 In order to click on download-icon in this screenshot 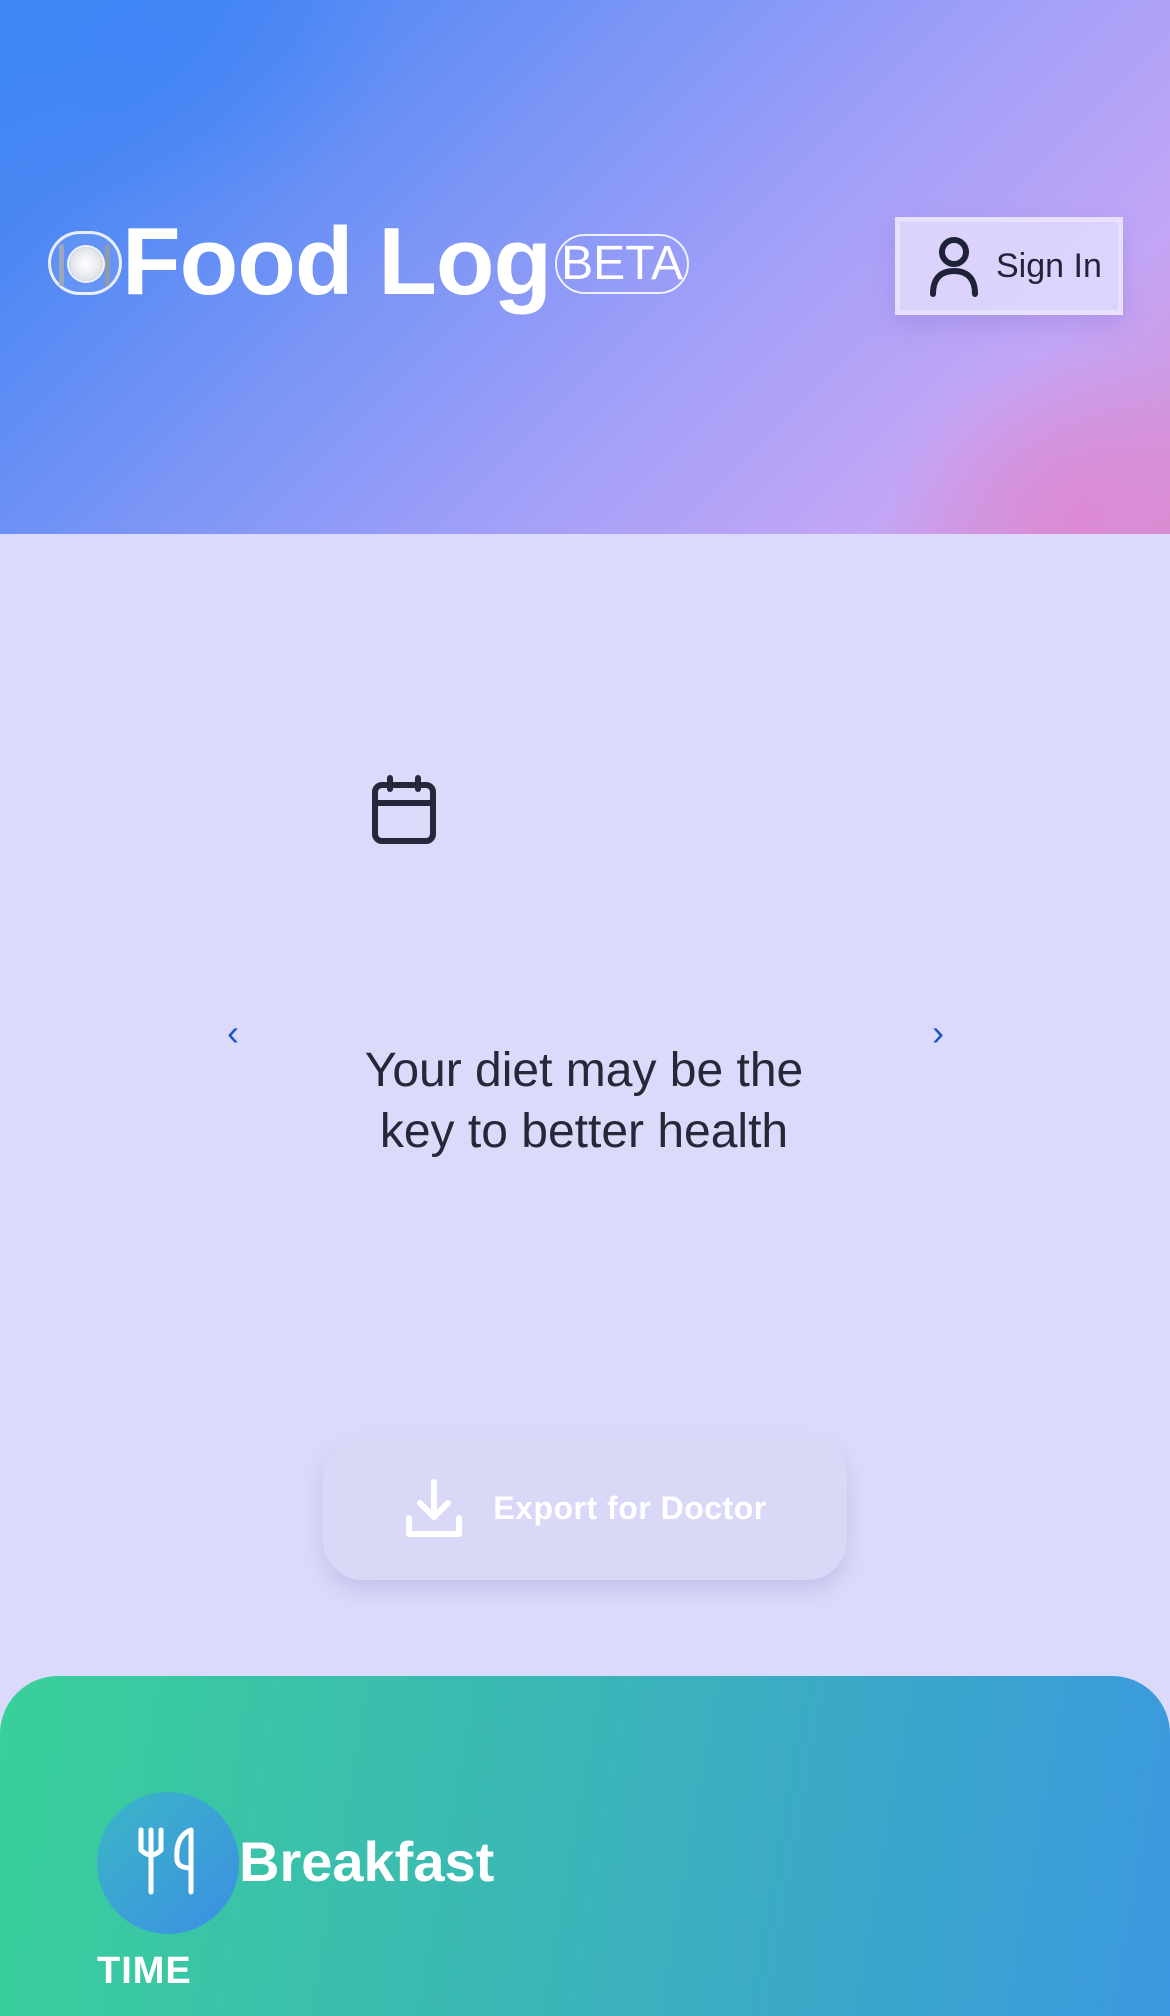, I will do `click(434, 1507)`.